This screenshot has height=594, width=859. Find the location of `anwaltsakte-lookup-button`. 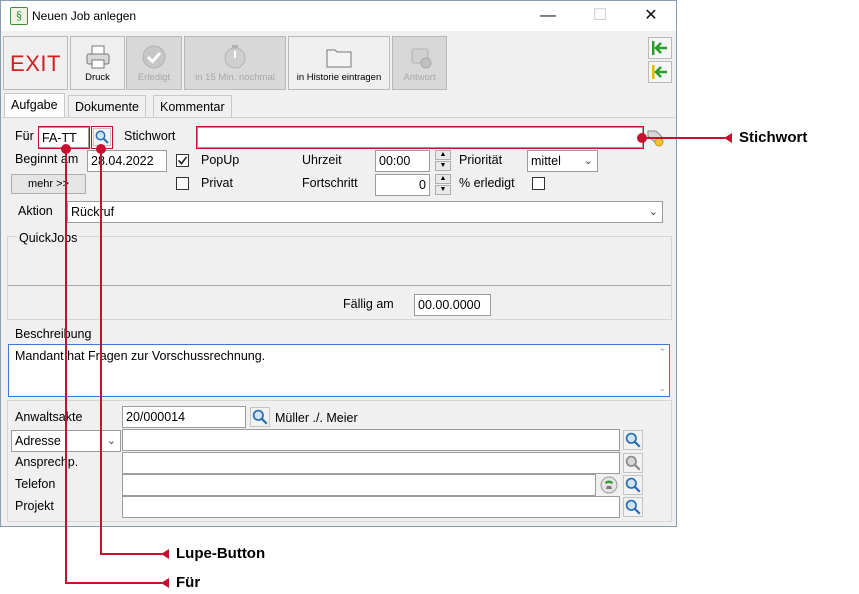

anwaltsakte-lookup-button is located at coordinates (260, 417).